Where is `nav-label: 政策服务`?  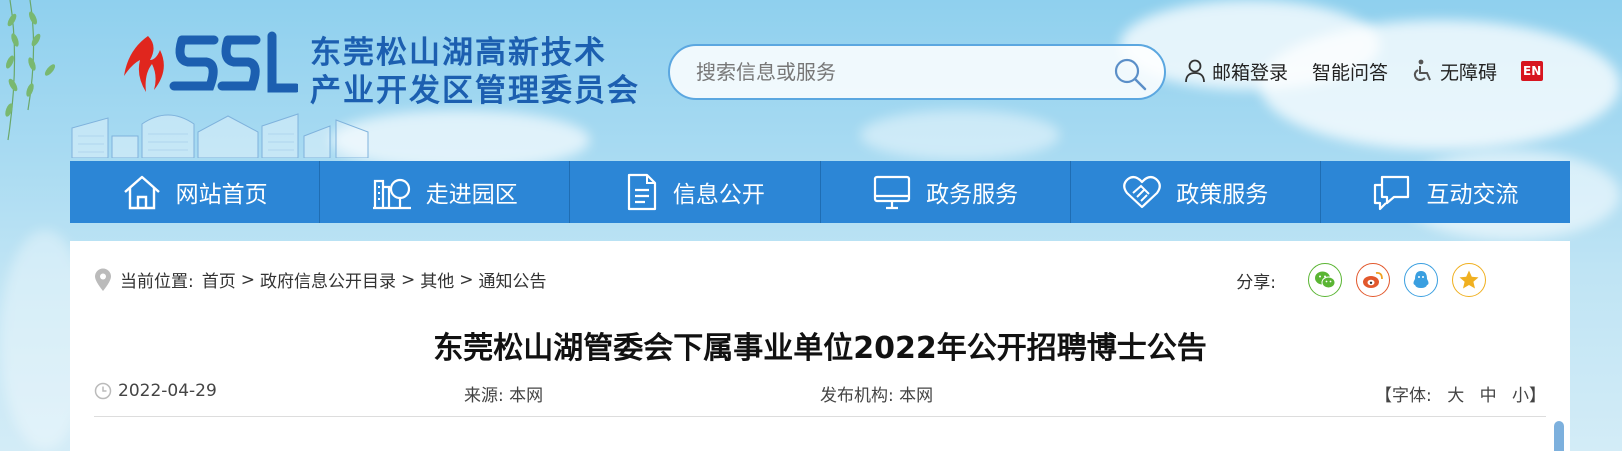 nav-label: 政策服务 is located at coordinates (1222, 195).